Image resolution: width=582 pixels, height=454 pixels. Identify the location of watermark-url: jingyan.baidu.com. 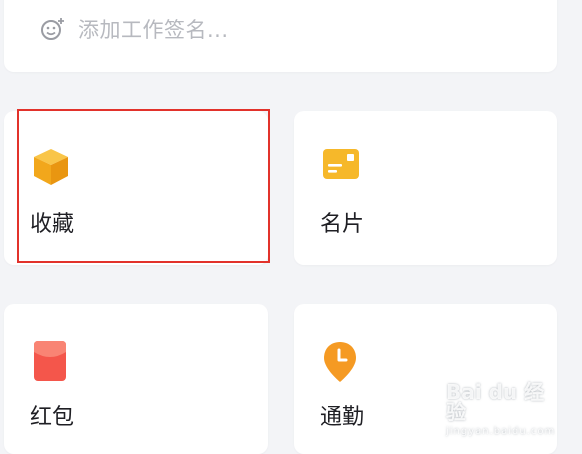
(501, 431).